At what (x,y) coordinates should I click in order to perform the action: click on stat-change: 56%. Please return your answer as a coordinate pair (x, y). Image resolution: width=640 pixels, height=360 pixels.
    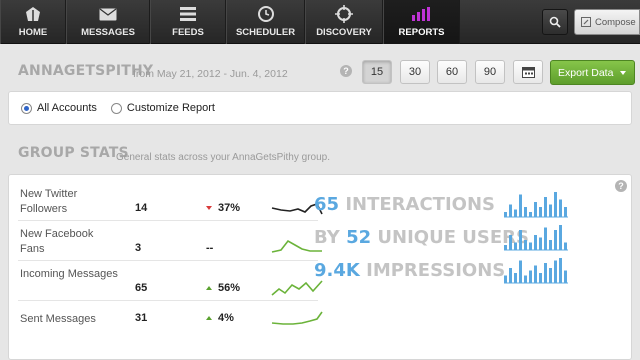
    Looking at the image, I should click on (223, 288).